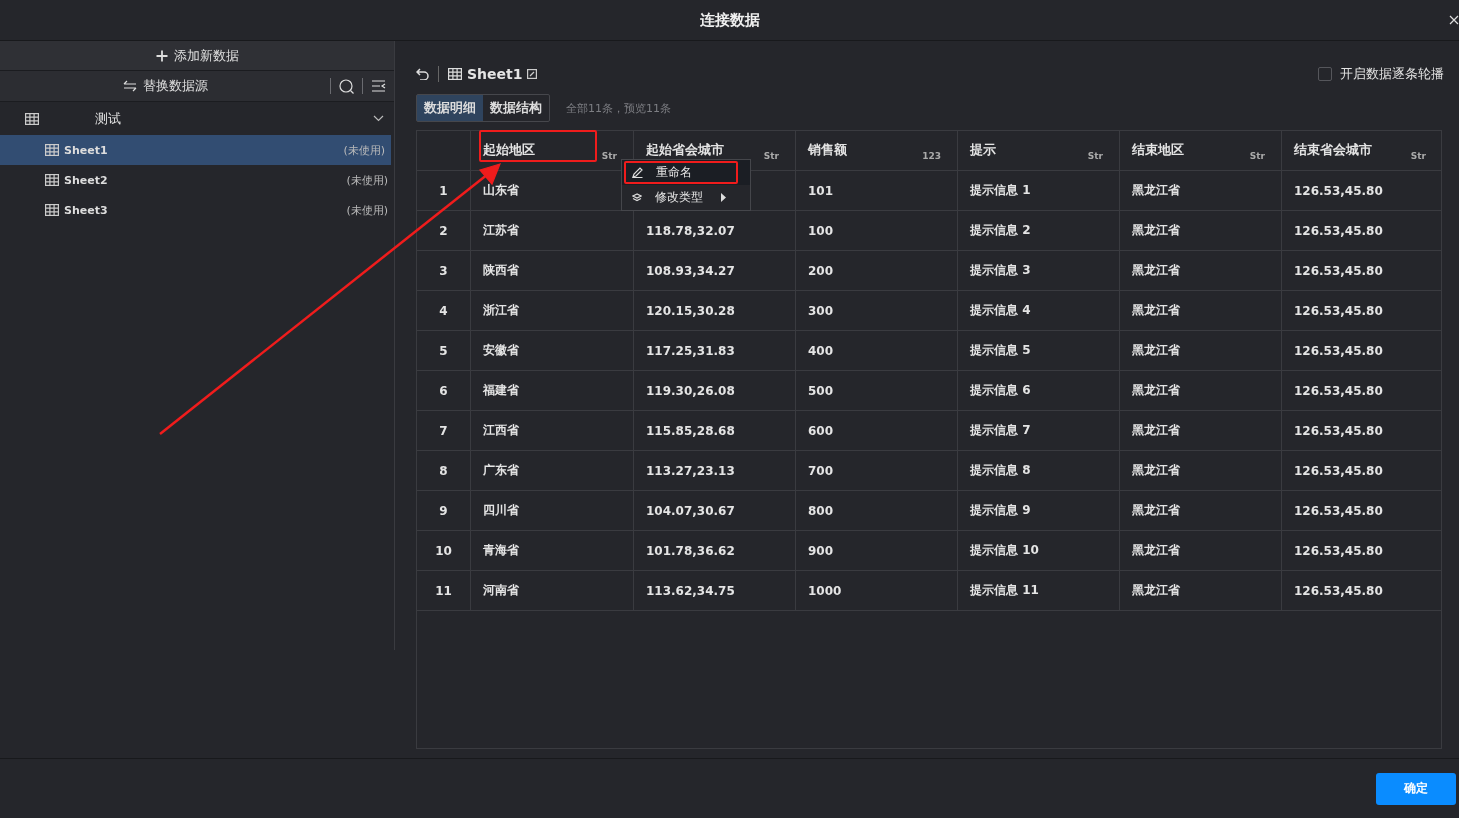 This screenshot has width=1459, height=818. What do you see at coordinates (197, 210) in the screenshot?
I see `sheet-item: Sheet3 (未使用)` at bounding box center [197, 210].